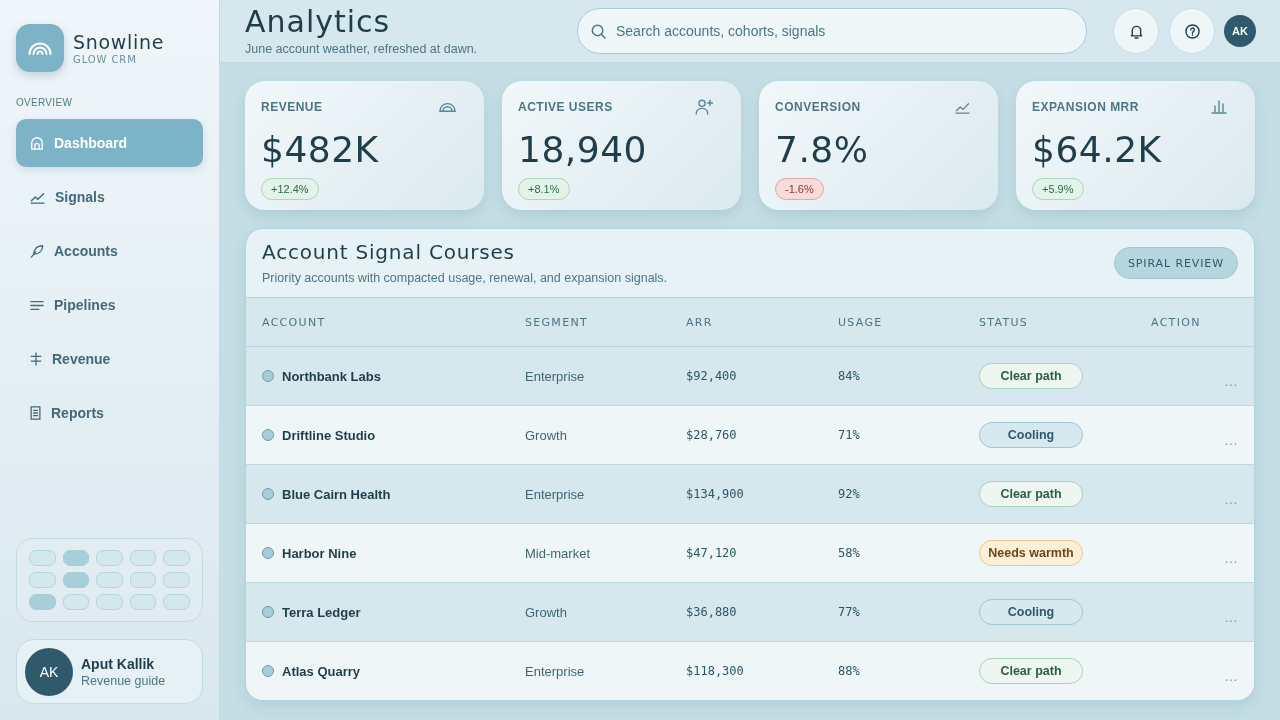 The width and height of the screenshot is (1280, 720). Describe the element at coordinates (123, 680) in the screenshot. I see `user-role: Revenue guide` at that location.